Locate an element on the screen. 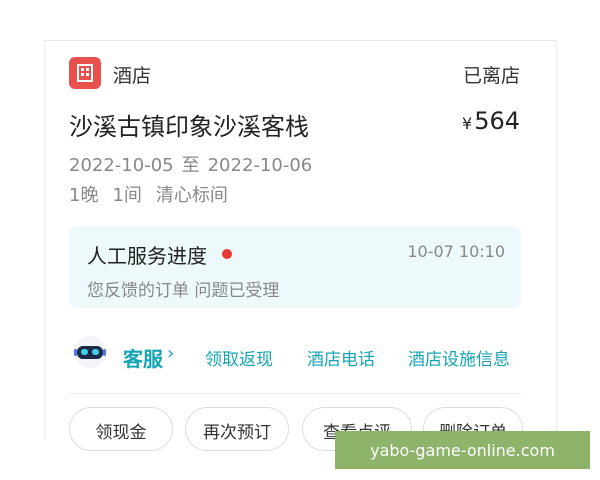 The image size is (600, 480). stay-dates: 2022-10-05 至 2022-10-06 is located at coordinates (194, 164).